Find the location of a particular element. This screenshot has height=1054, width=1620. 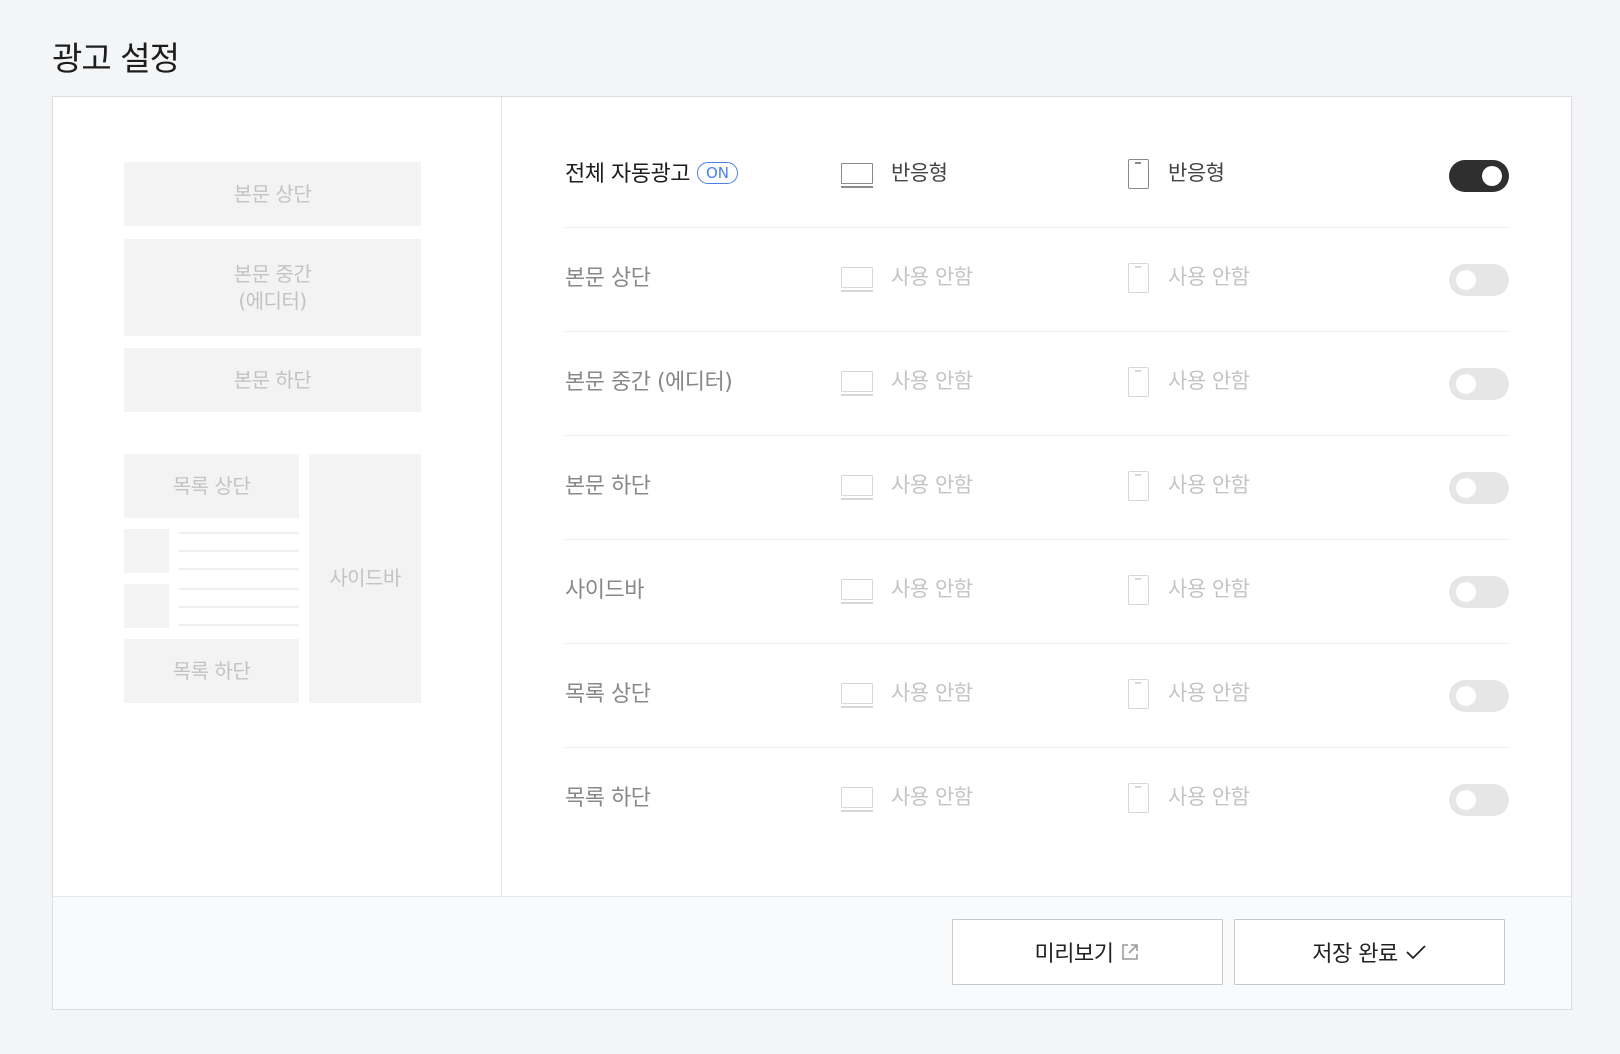

page-title: 광고 설정 is located at coordinates (116, 58).